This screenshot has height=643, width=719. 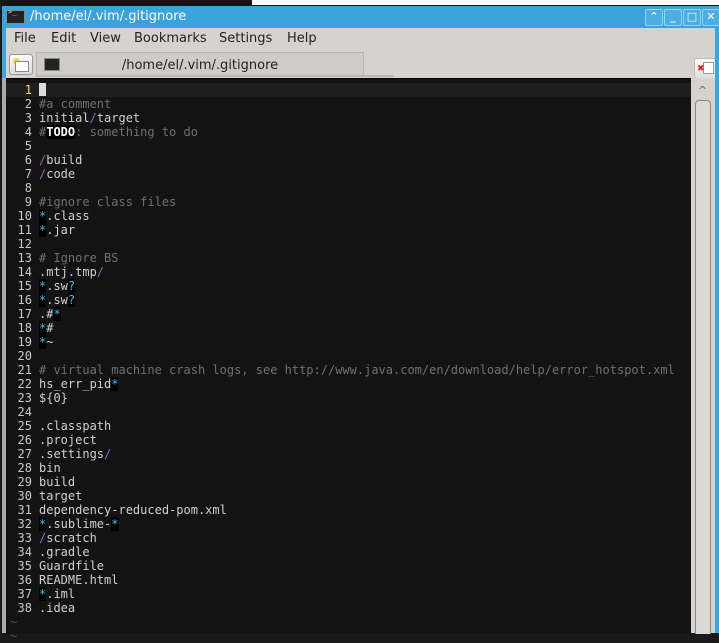 I want to click on line-number: 23, so click(x=24, y=398).